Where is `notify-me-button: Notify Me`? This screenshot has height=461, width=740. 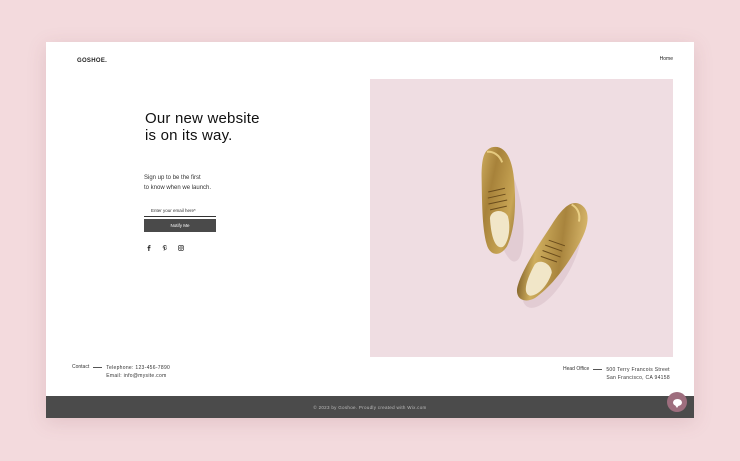
notify-me-button: Notify Me is located at coordinates (180, 225).